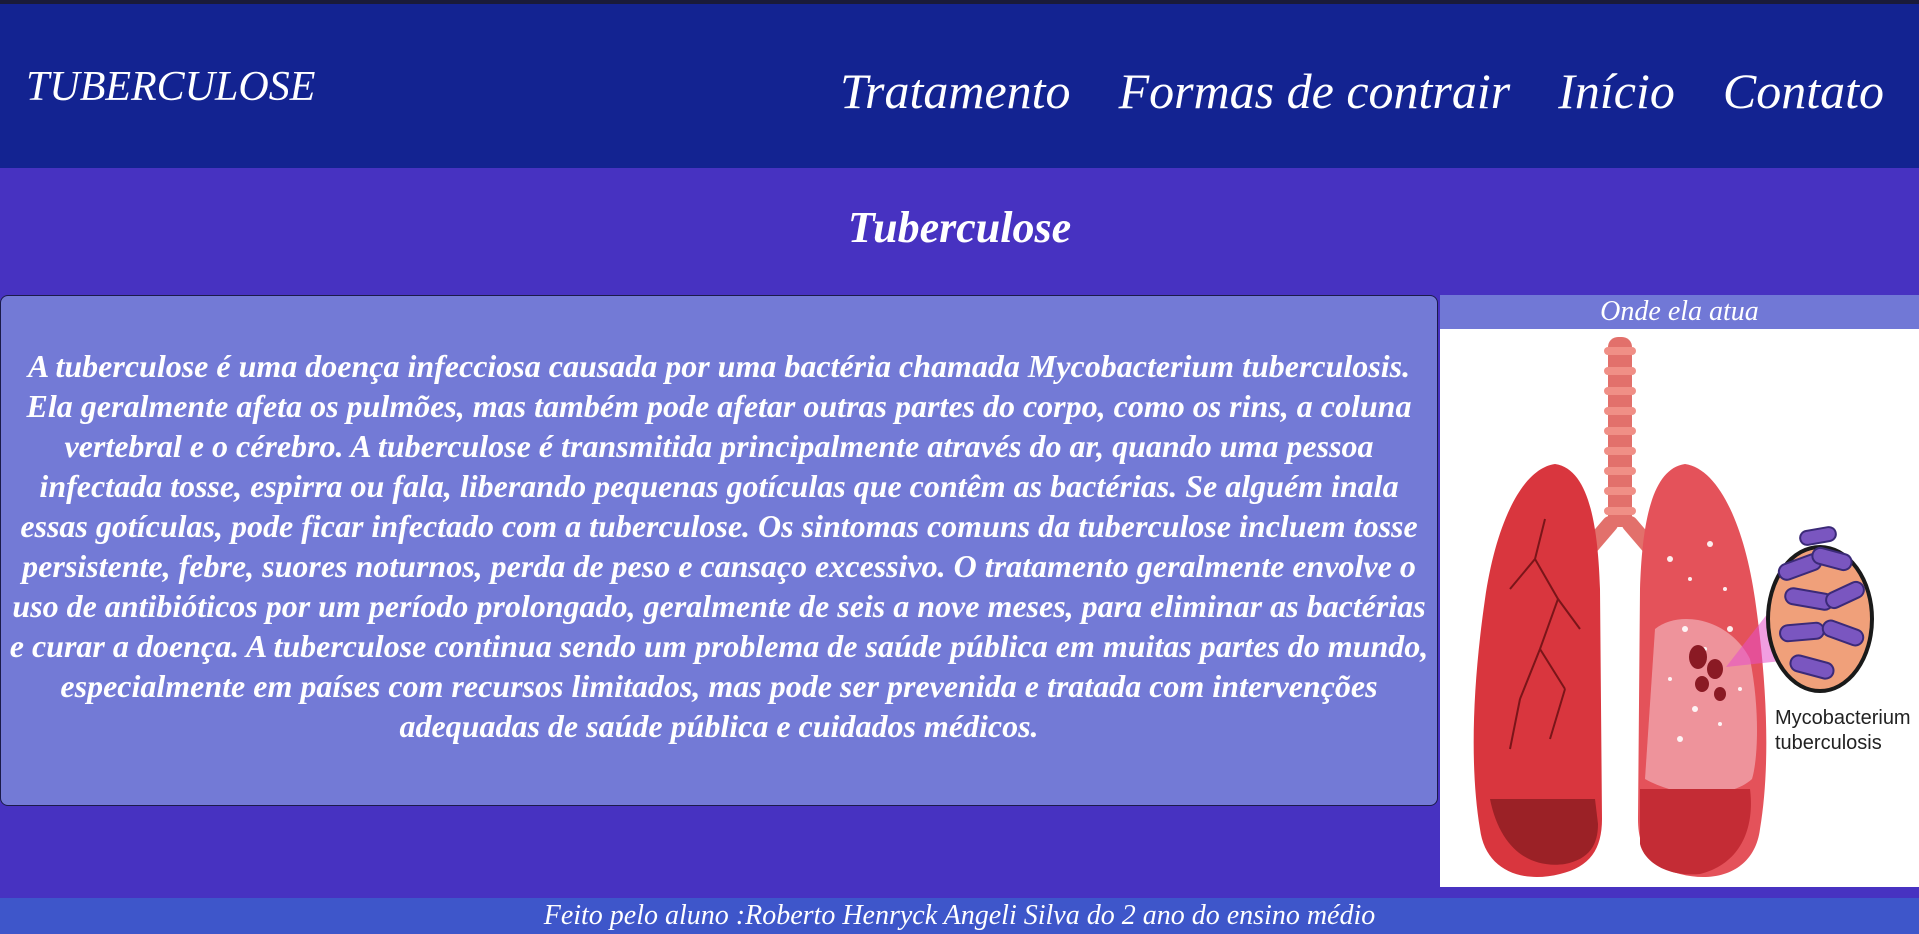 Image resolution: width=1919 pixels, height=934 pixels. What do you see at coordinates (1692, 607) in the screenshot?
I see `lungs-image: Mycobacterium tuberculosis` at bounding box center [1692, 607].